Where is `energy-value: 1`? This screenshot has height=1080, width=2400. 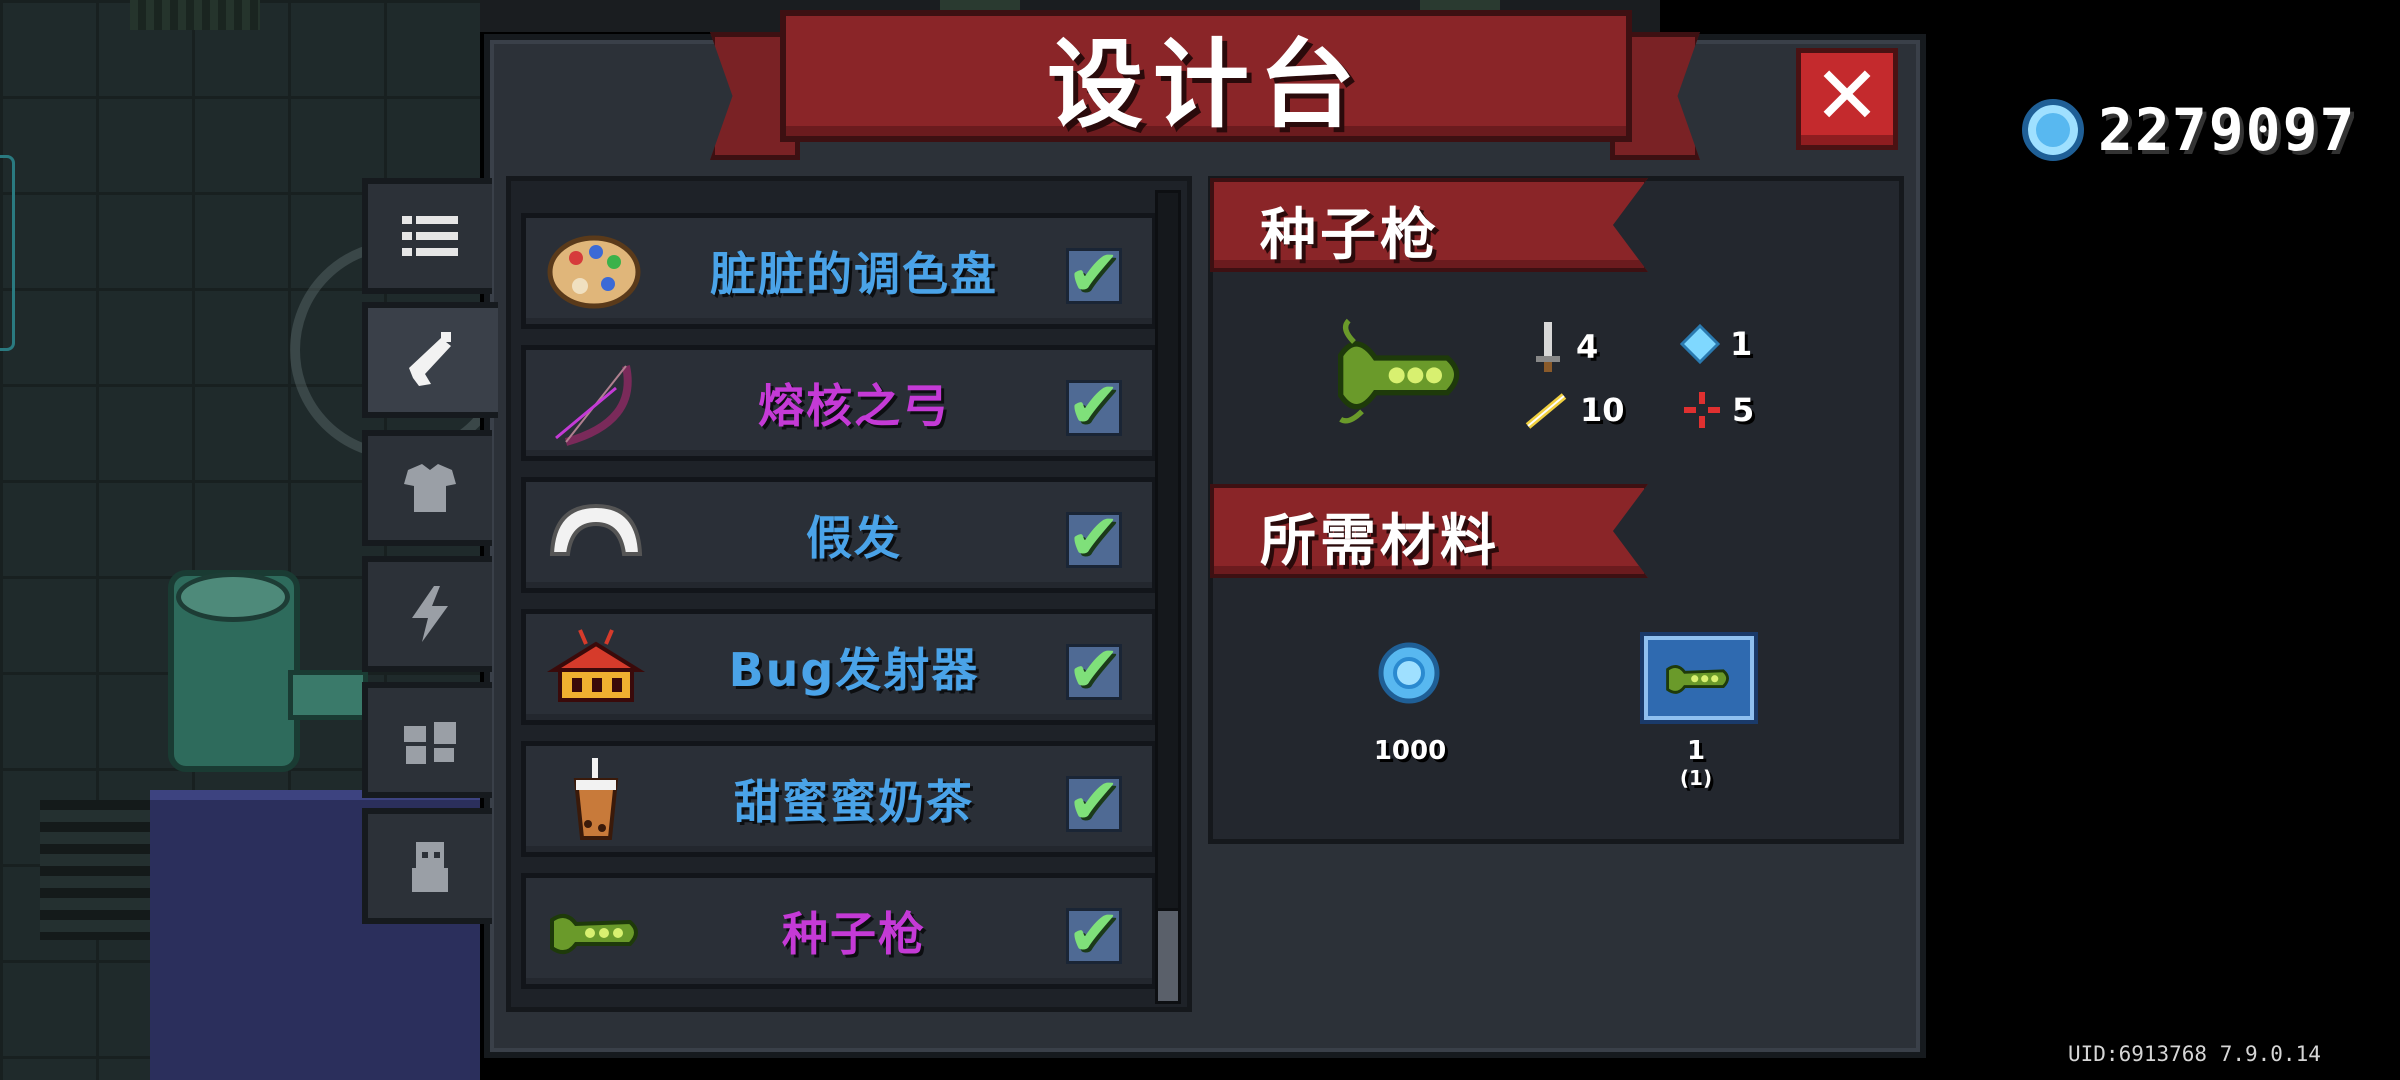 energy-value: 1 is located at coordinates (1741, 344).